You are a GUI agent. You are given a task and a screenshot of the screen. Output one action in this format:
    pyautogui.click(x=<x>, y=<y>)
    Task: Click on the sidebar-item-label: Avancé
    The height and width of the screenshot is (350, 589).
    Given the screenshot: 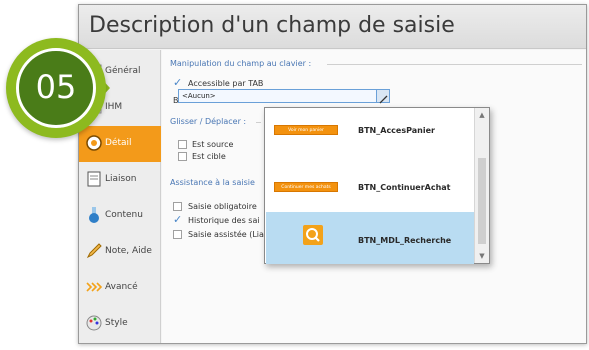 What is the action you would take?
    pyautogui.click(x=121, y=287)
    